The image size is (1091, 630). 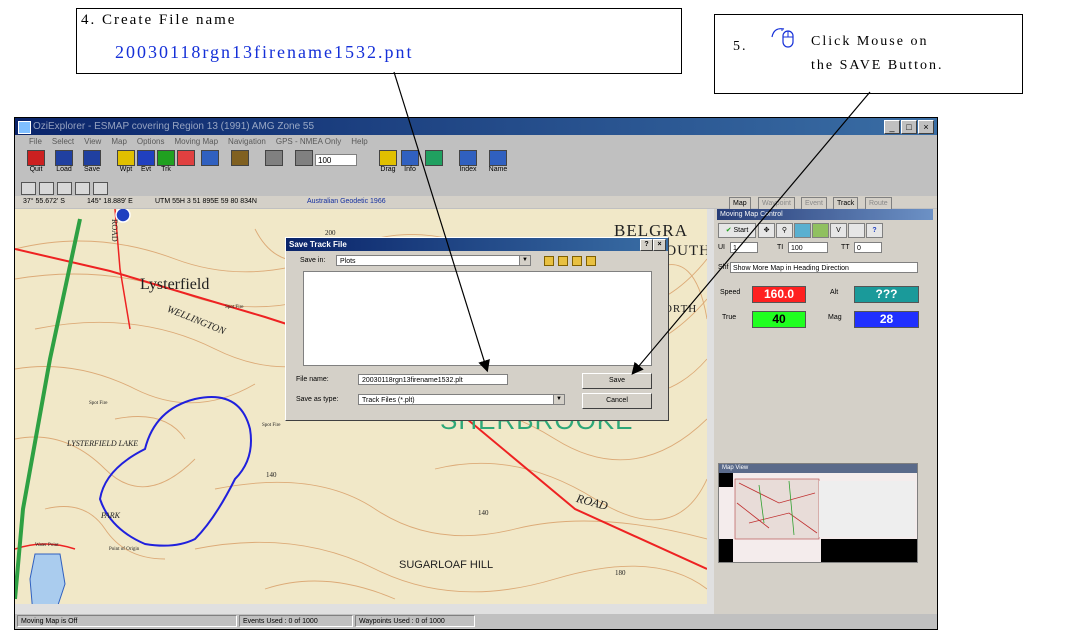 What do you see at coordinates (441, 222) in the screenshot?
I see `arrow-to-file-name` at bounding box center [441, 222].